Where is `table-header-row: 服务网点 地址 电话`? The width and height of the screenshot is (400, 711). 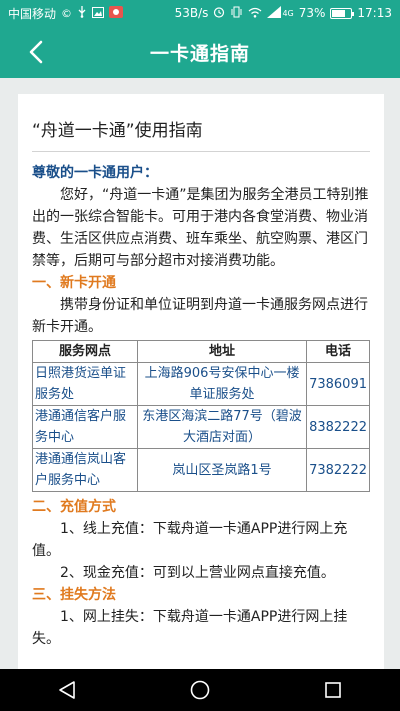 table-header-row: 服务网点 地址 电话 is located at coordinates (201, 351).